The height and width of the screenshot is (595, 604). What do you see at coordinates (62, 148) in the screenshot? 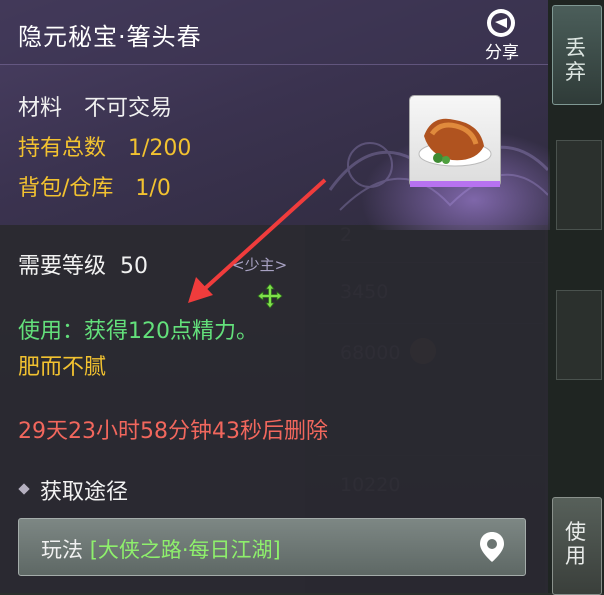
I see `owned-label: 持有总数` at bounding box center [62, 148].